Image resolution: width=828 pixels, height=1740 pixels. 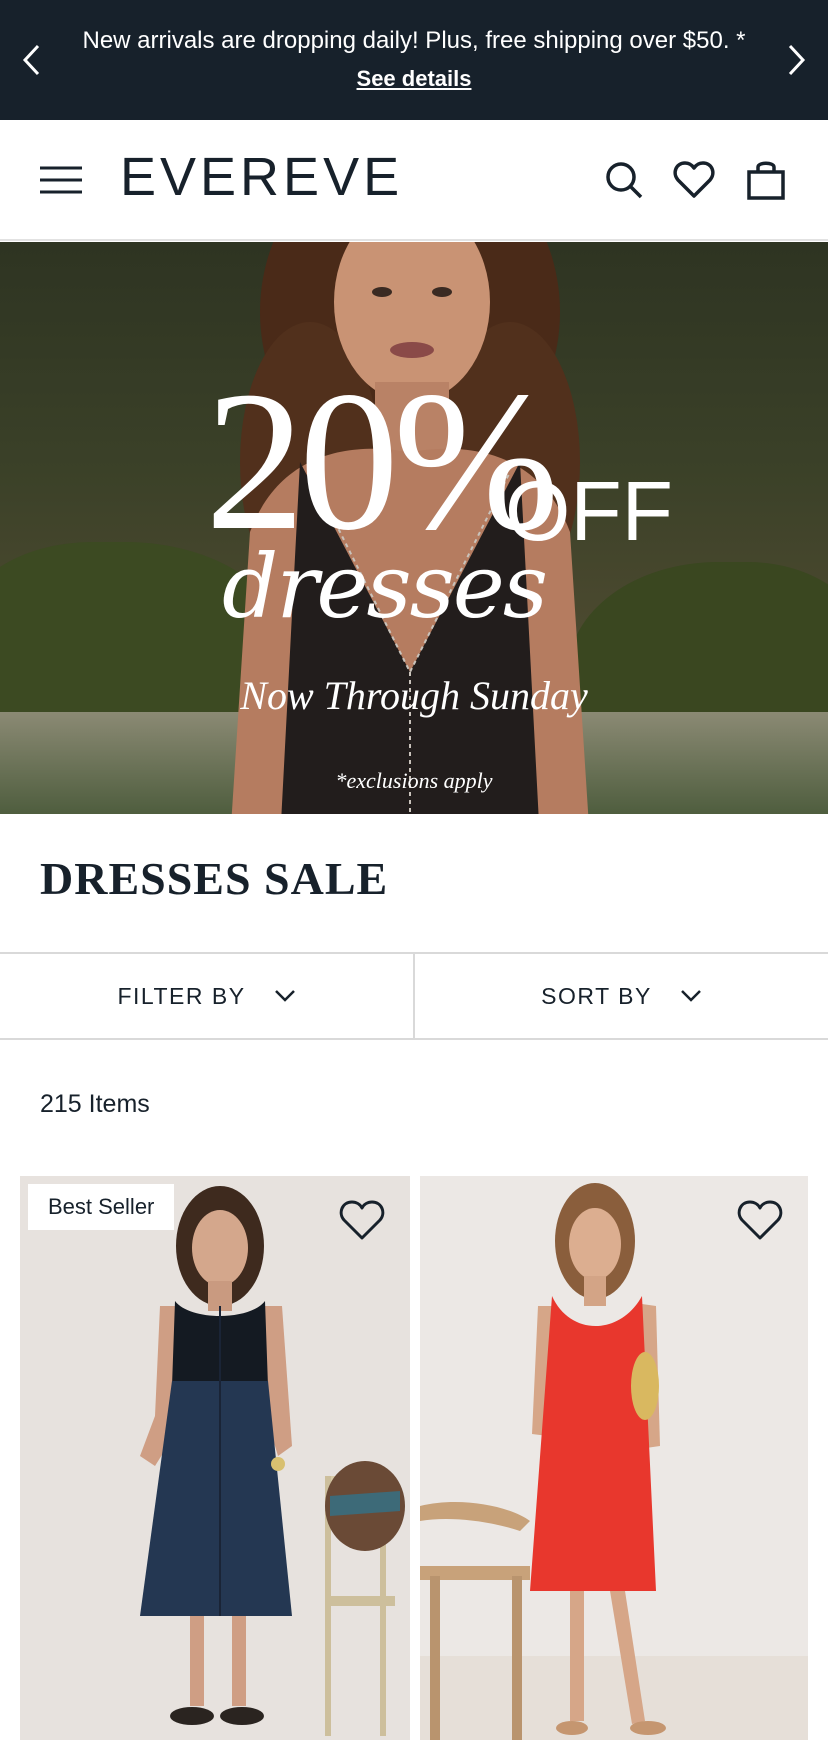 What do you see at coordinates (766, 180) in the screenshot?
I see `shopping-bag-icon` at bounding box center [766, 180].